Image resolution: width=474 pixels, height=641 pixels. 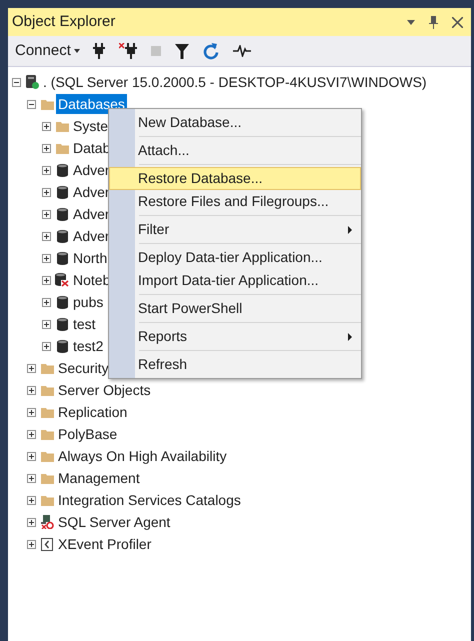 I want to click on refresh-icon, so click(x=210, y=51).